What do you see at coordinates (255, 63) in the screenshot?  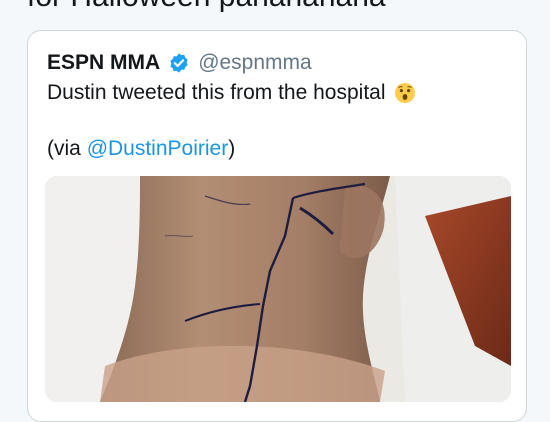 I see `author-handle: @espnmma` at bounding box center [255, 63].